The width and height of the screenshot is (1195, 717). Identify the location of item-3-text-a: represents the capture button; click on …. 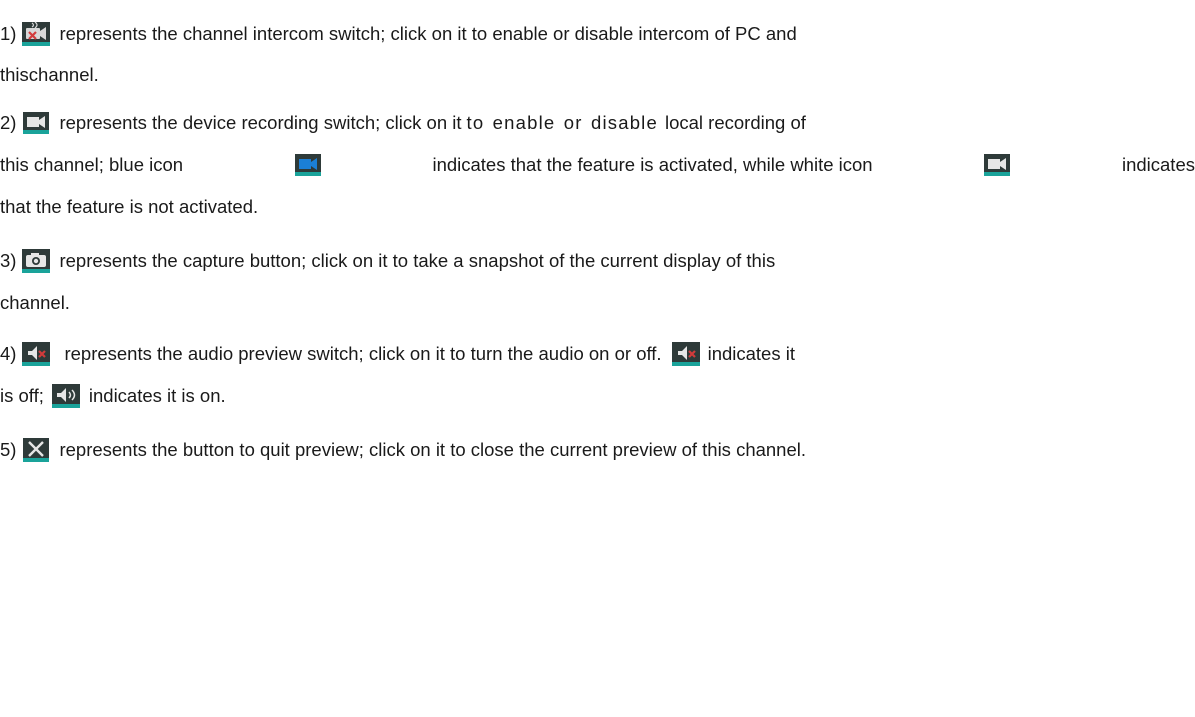
(417, 260).